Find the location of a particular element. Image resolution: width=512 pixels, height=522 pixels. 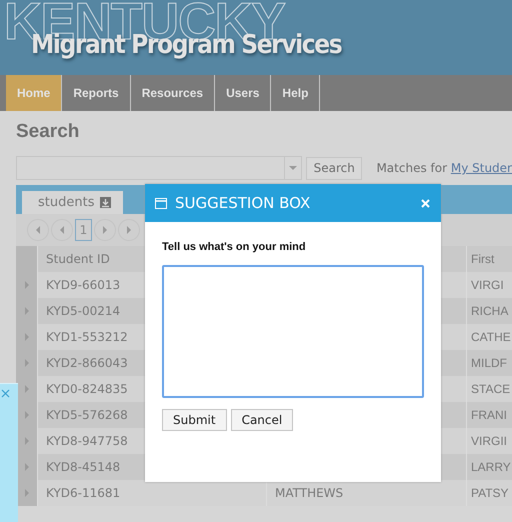

caret-icon is located at coordinates (293, 168).